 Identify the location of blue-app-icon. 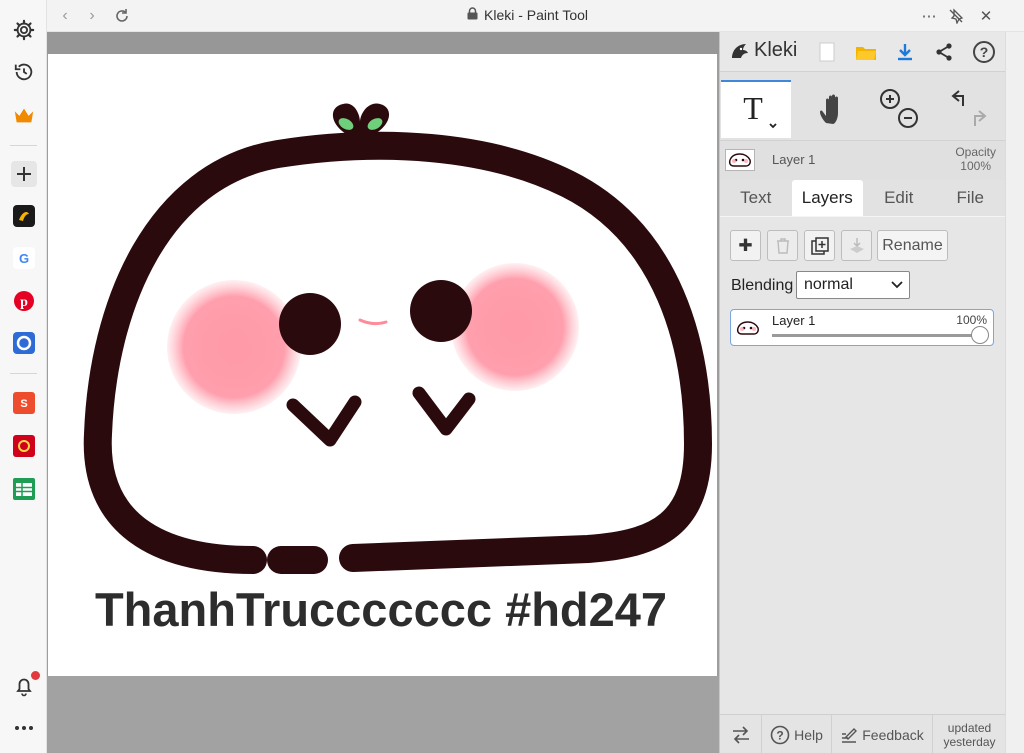
(24, 343).